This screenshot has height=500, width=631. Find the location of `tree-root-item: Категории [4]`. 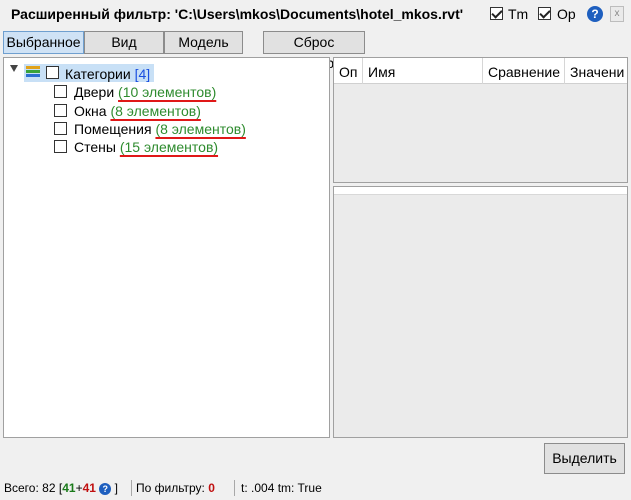

tree-root-item: Категории [4] is located at coordinates (107, 74).